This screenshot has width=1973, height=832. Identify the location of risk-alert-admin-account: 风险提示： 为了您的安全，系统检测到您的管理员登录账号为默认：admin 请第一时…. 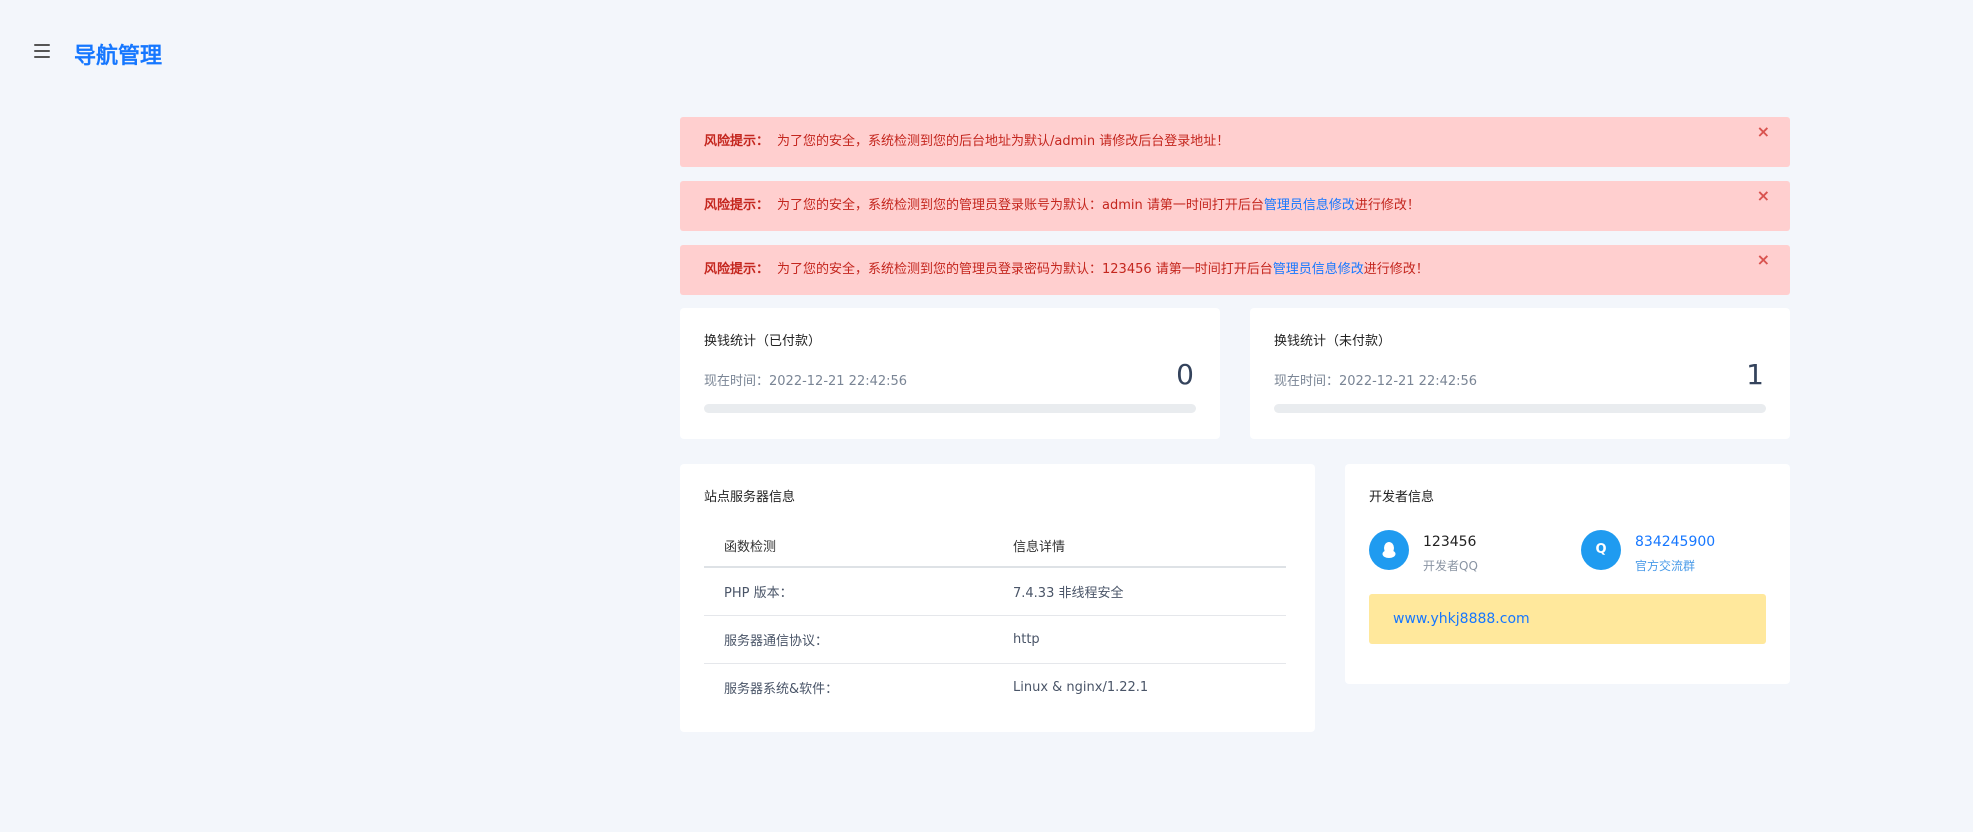
(1235, 206).